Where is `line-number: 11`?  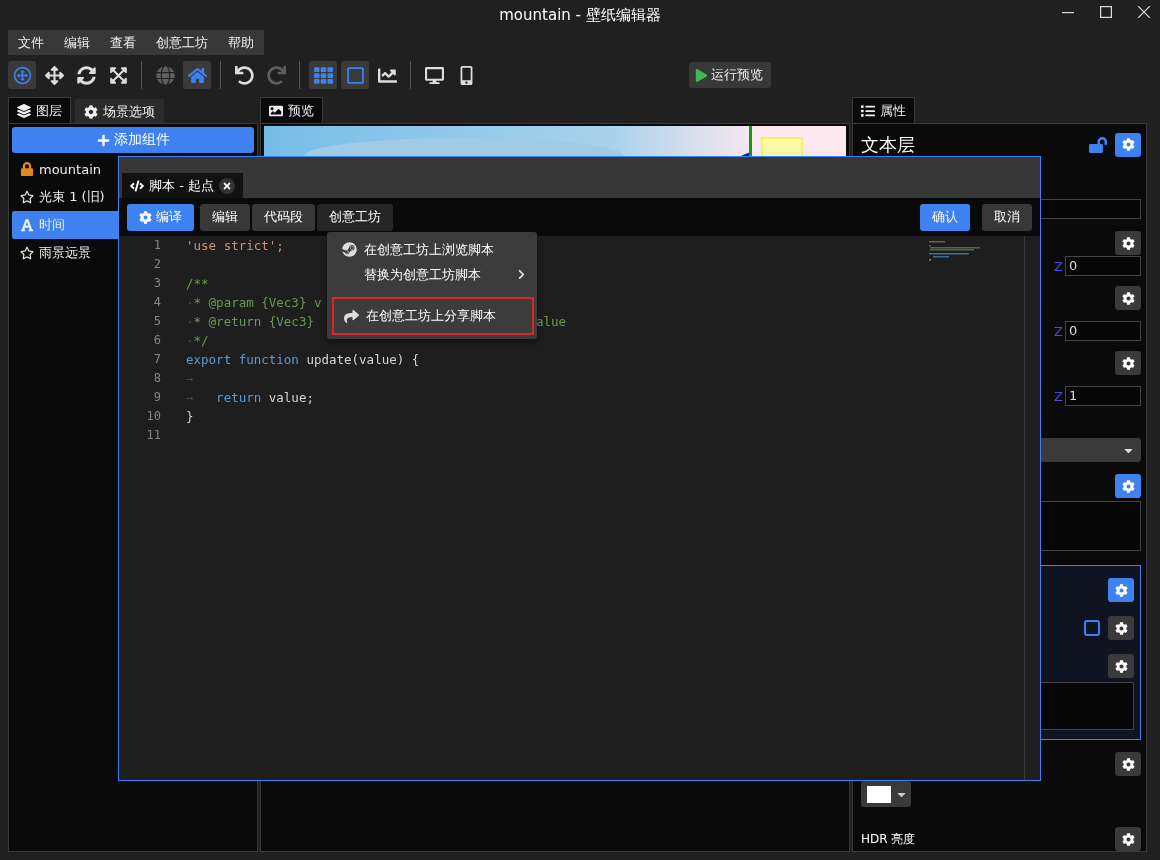
line-number: 11 is located at coordinates (153, 435).